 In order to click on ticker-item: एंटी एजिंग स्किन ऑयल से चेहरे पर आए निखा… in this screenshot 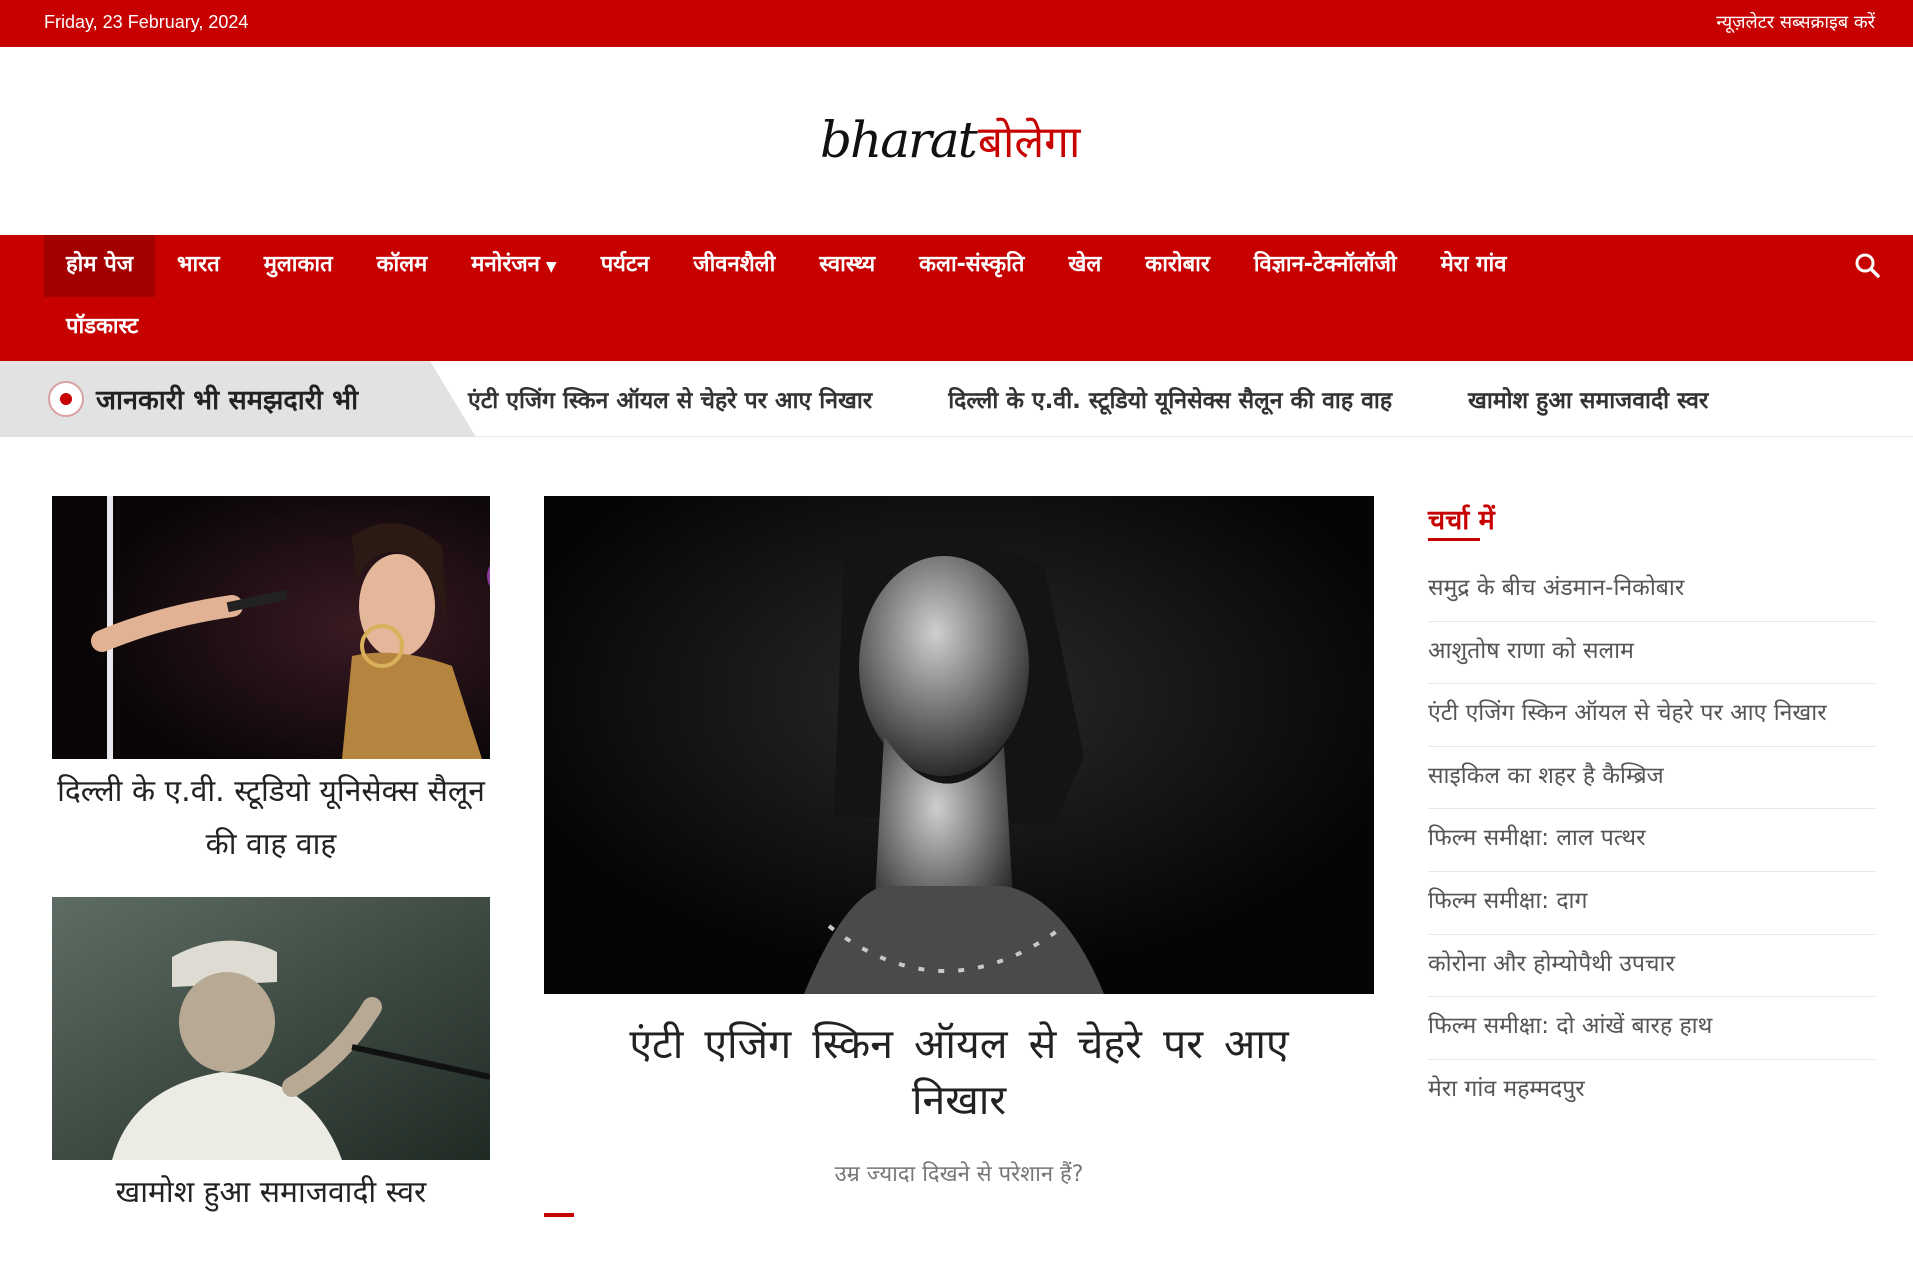, I will do `click(670, 399)`.